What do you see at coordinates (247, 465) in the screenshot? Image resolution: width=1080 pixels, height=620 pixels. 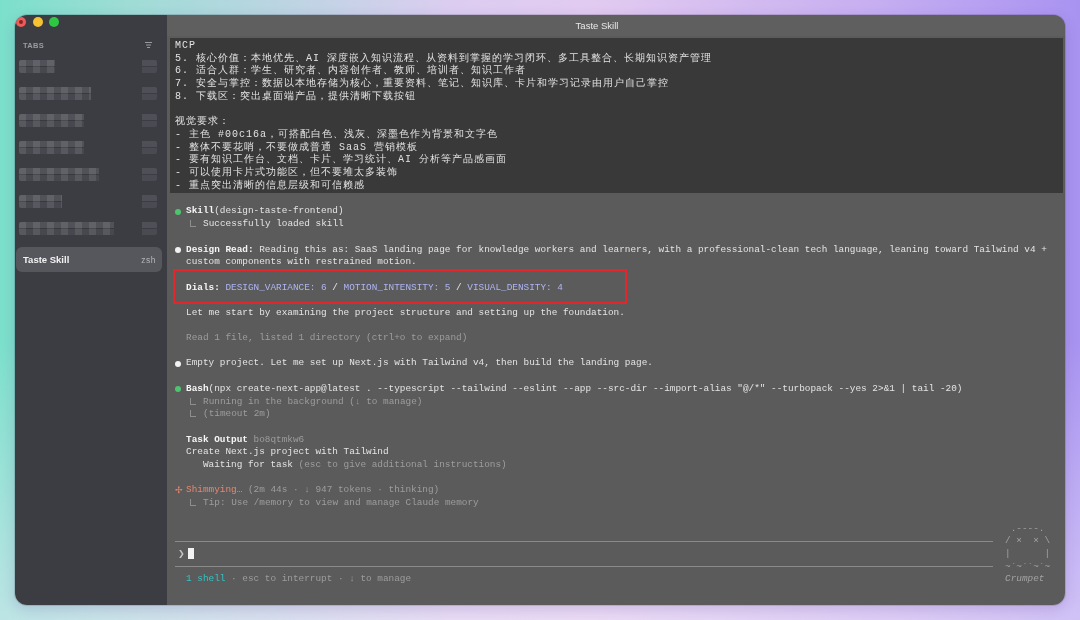 I see `task-status: Waiting for task` at bounding box center [247, 465].